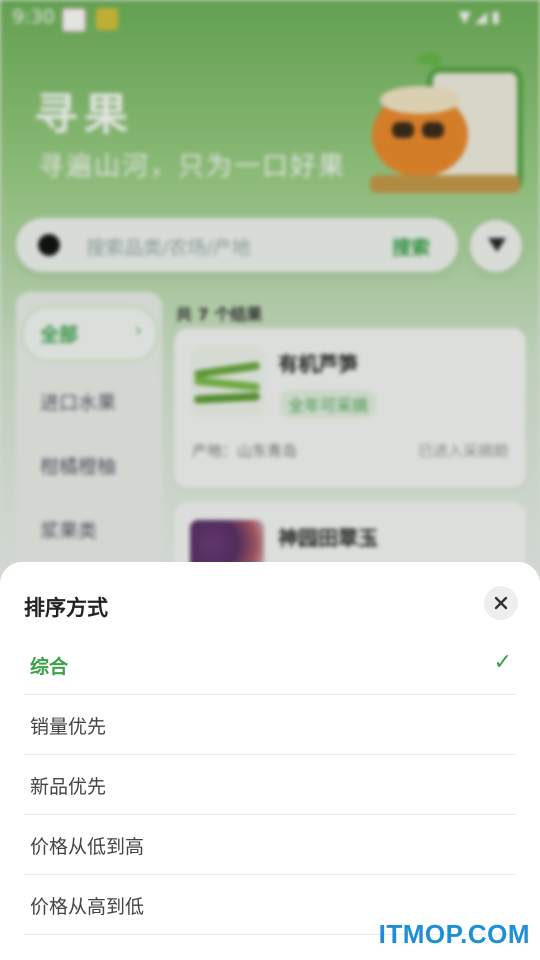 This screenshot has width=540, height=960. What do you see at coordinates (68, 787) in the screenshot?
I see `sort-option-label: 新品优先` at bounding box center [68, 787].